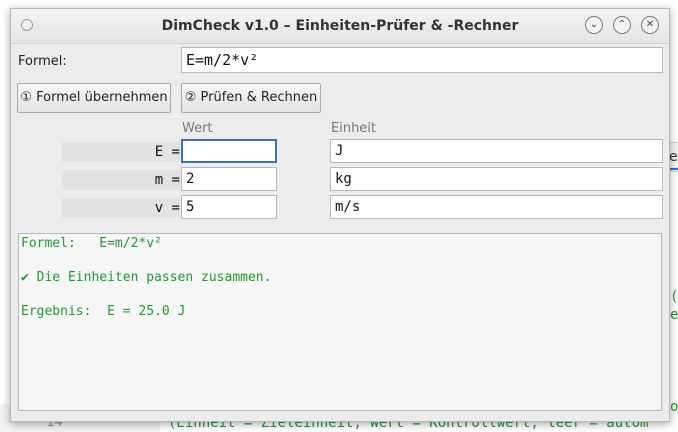 Image resolution: width=678 pixels, height=432 pixels. I want to click on check-compute-button: ② Prüfen & Rechnen, so click(251, 98).